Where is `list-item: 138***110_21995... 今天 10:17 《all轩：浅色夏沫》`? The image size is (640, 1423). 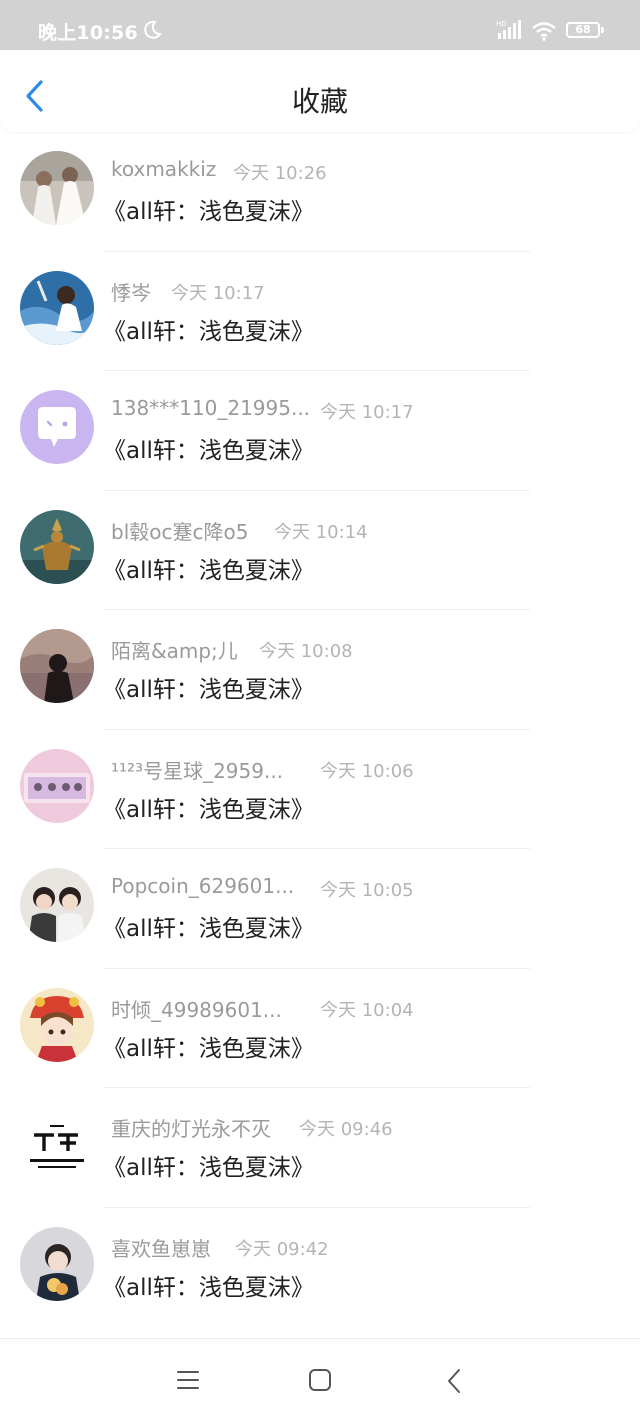 list-item: 138***110_21995... 今天 10:17 《all轩：浅色夏沫》 is located at coordinates (320, 431).